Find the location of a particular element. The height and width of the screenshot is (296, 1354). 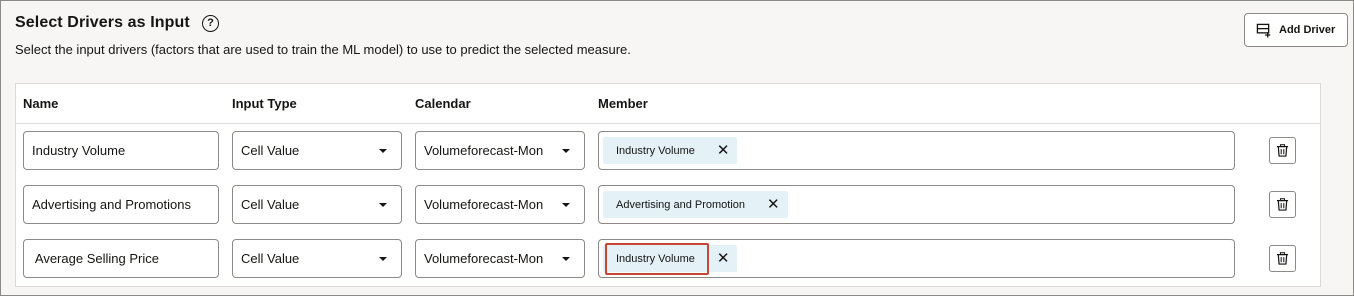

add-driver-label: Add Driver is located at coordinates (1307, 30).